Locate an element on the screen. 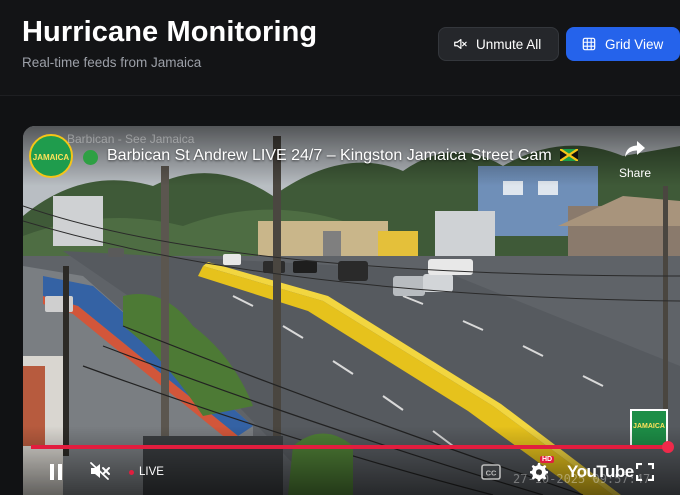 The height and width of the screenshot is (495, 680). hd-badge: HD is located at coordinates (547, 459).